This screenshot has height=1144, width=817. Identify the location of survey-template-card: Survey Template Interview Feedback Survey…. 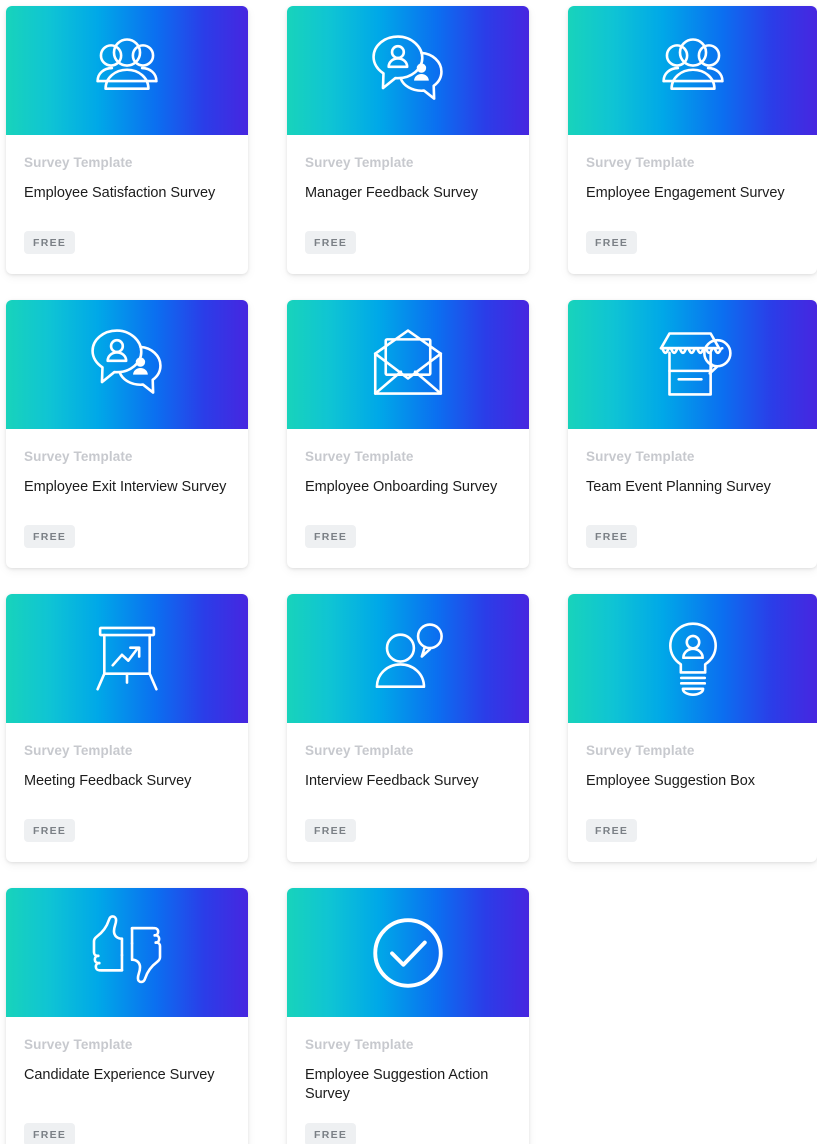
(408, 728).